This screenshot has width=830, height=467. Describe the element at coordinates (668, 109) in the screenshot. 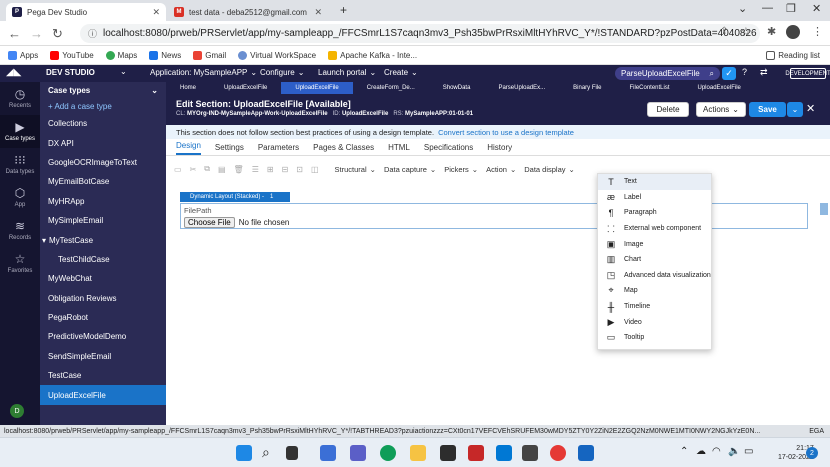

I see `delete-button: Delete` at that location.